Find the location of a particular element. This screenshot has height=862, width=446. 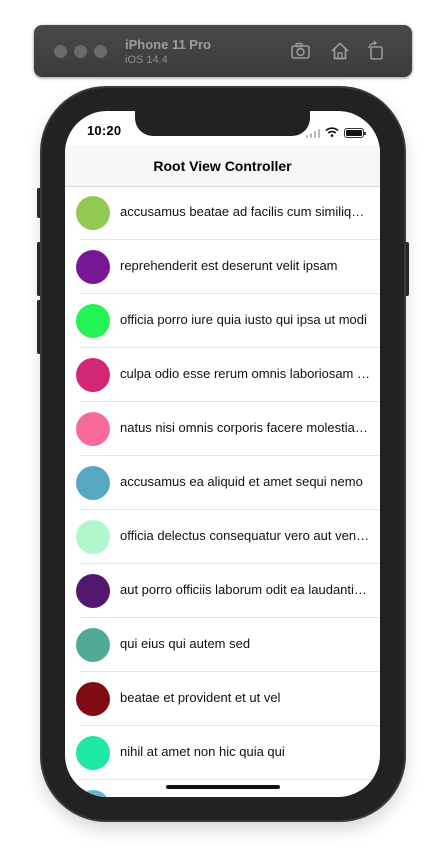

close-window-button is located at coordinates (60, 51).